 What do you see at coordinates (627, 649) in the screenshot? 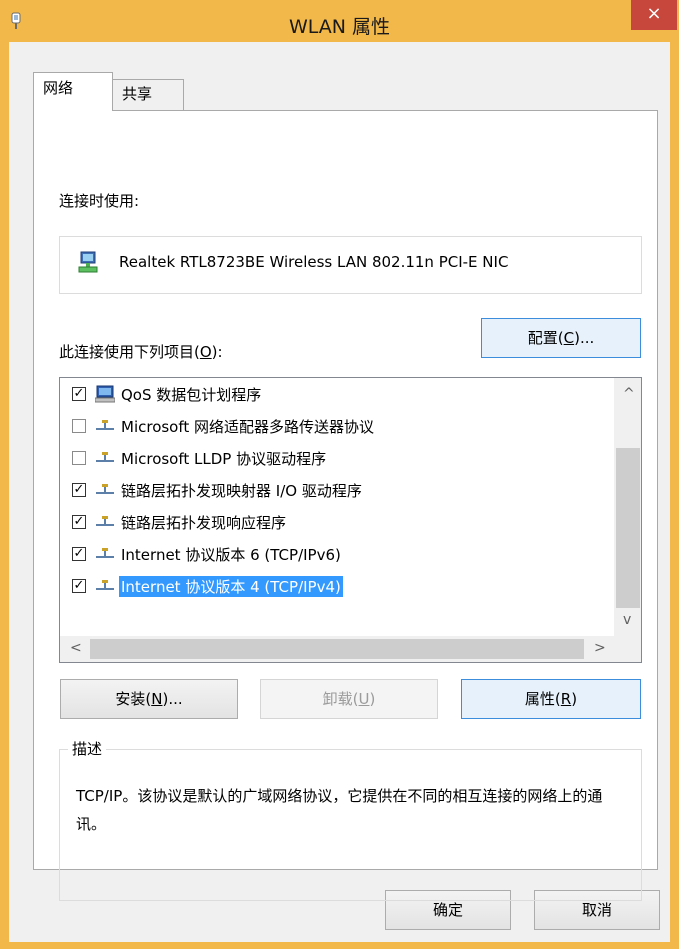
I see `scrollbar-corner` at bounding box center [627, 649].